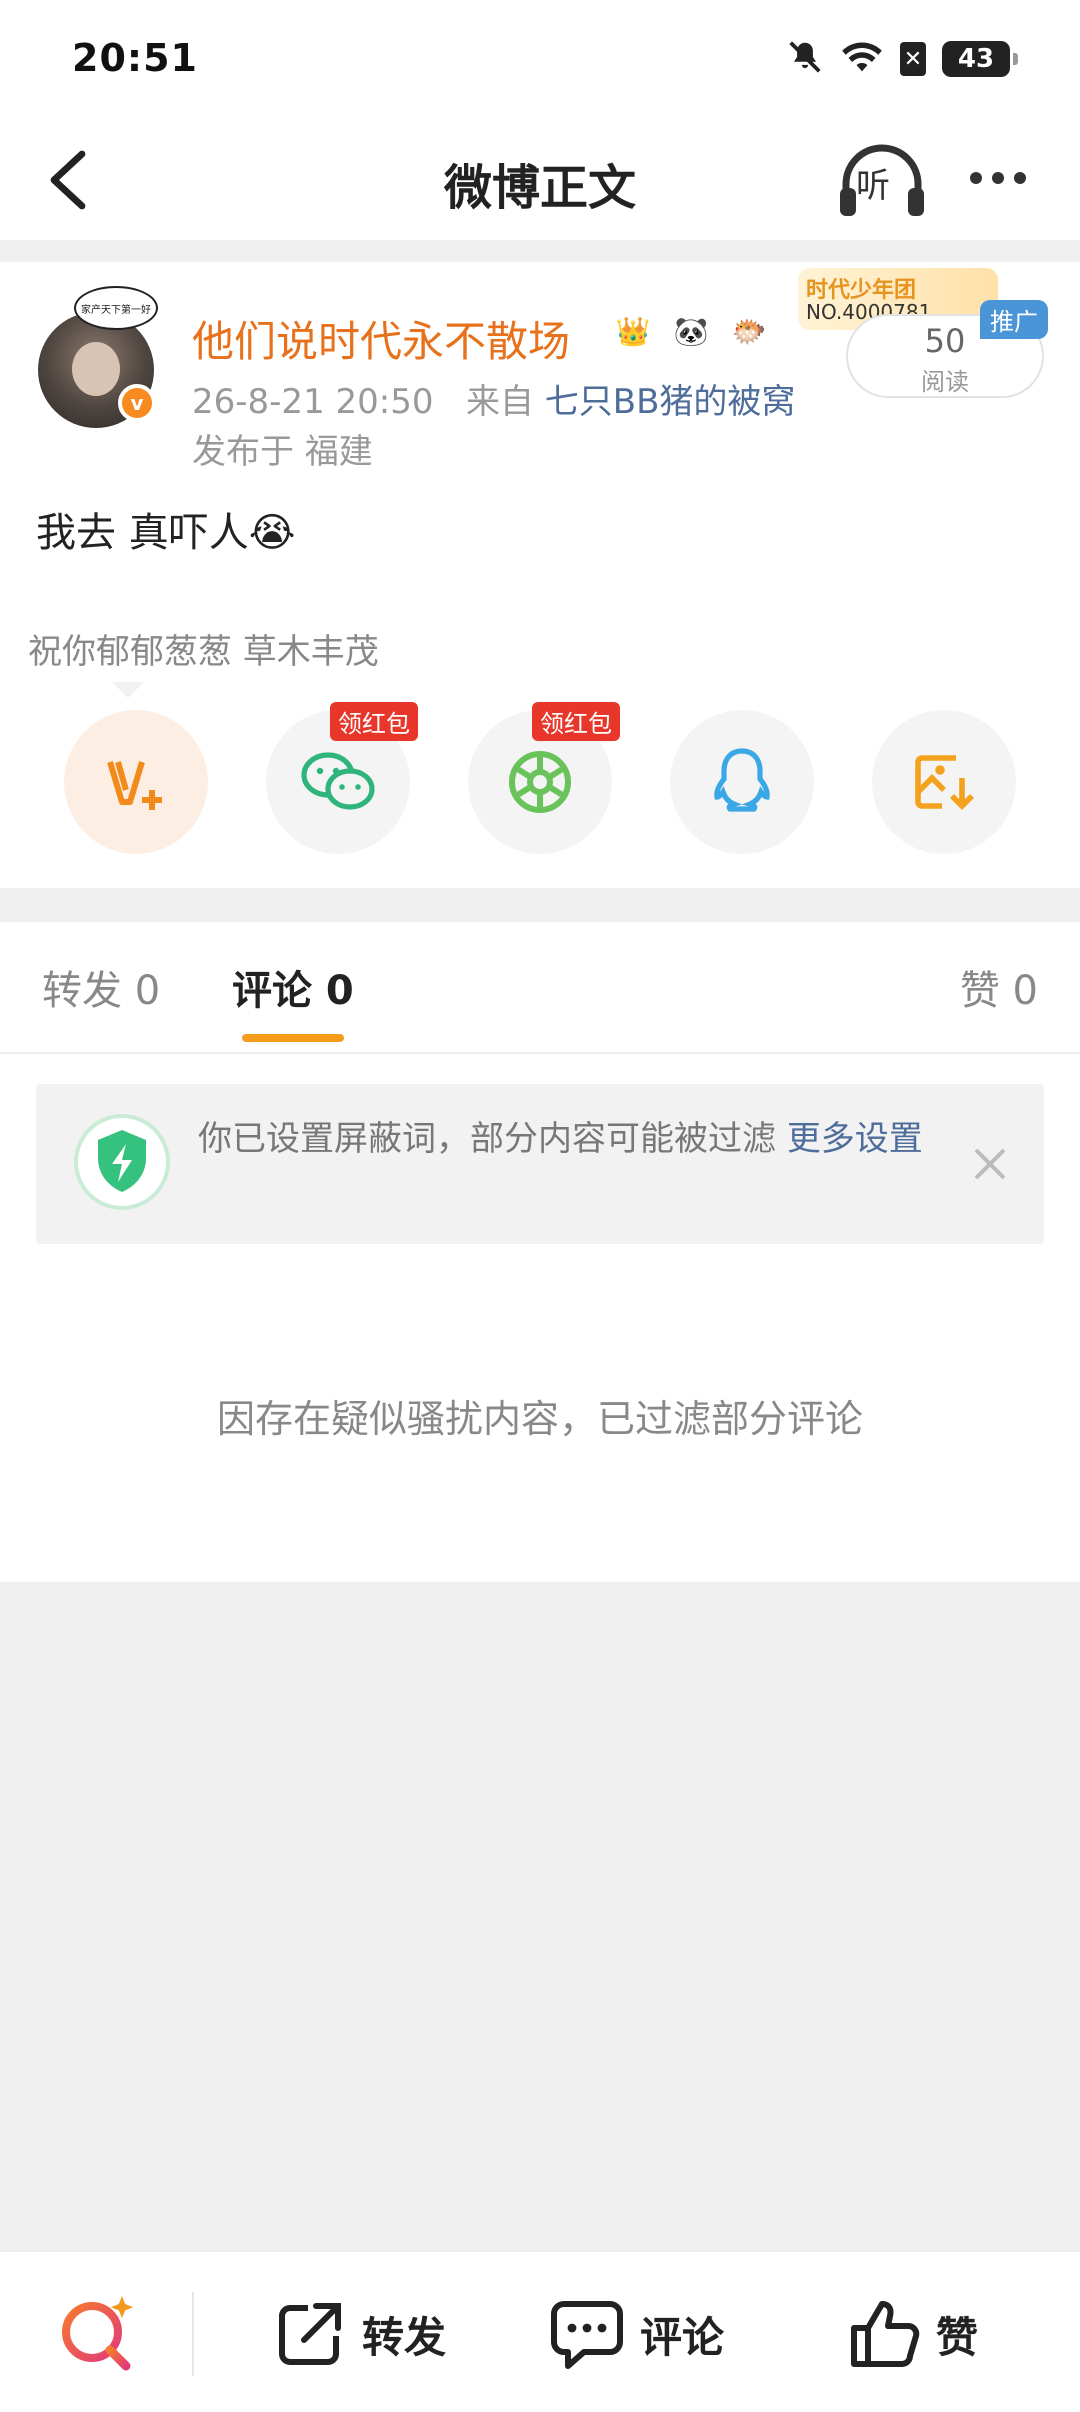  I want to click on post-location: 发布于 福建, so click(282, 452).